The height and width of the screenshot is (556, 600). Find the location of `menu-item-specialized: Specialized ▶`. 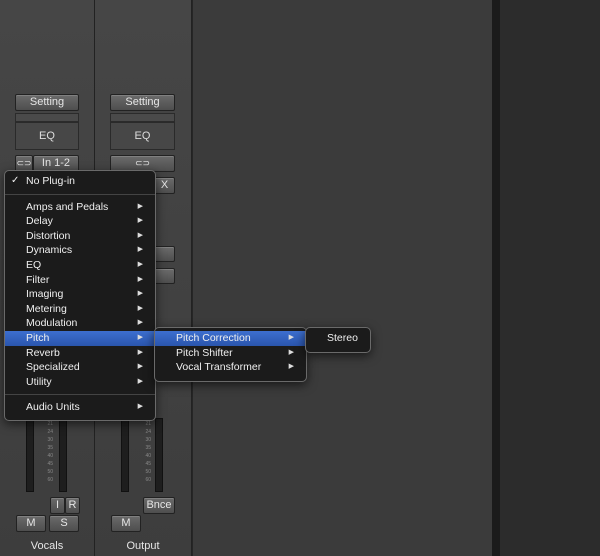

menu-item-specialized: Specialized ▶ is located at coordinates (80, 367).